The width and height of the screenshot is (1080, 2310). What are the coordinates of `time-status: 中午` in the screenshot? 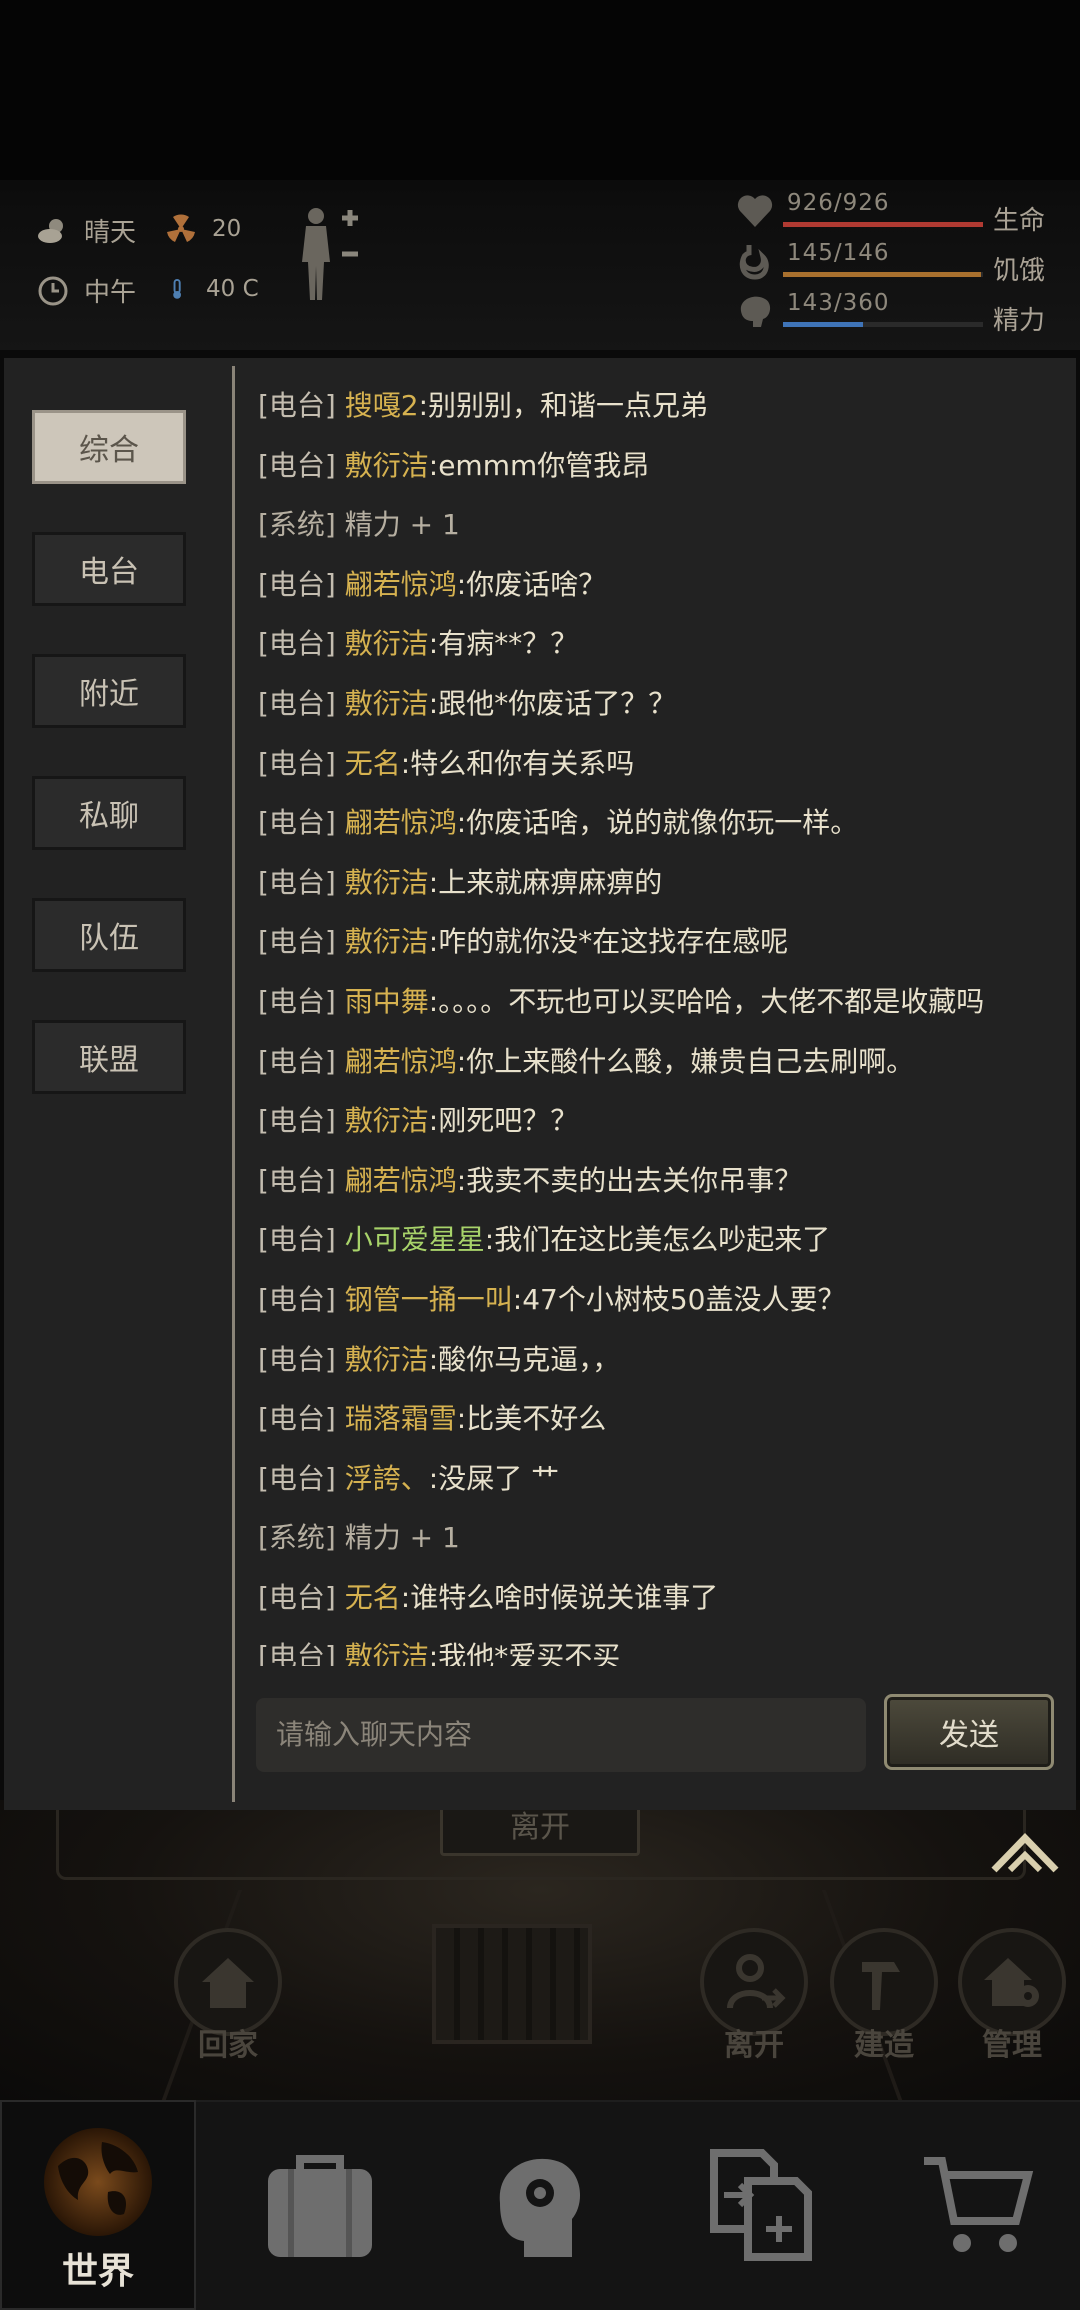 It's located at (86, 290).